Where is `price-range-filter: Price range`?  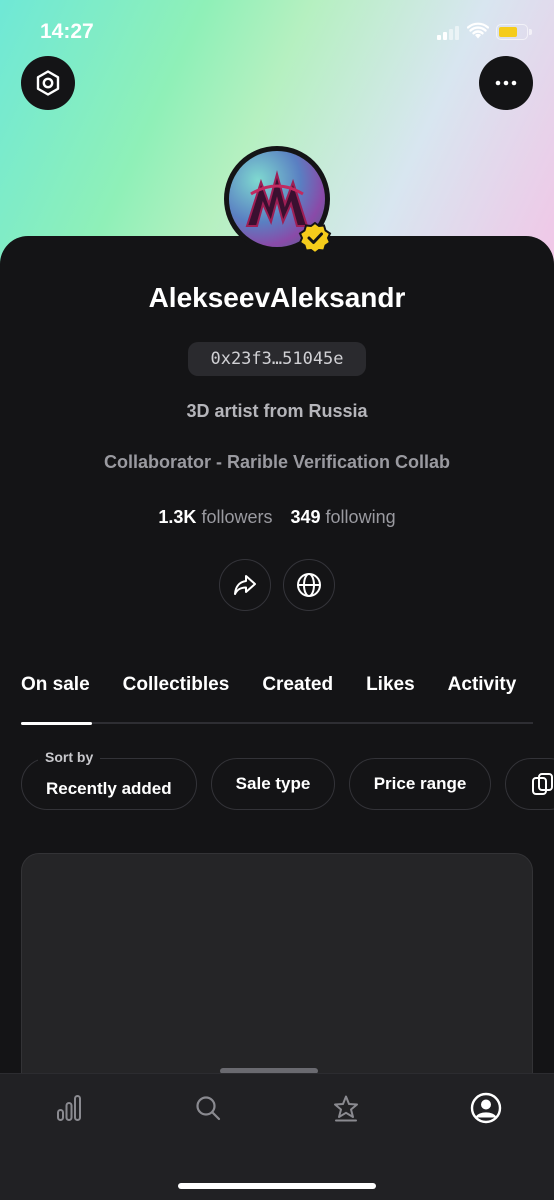 price-range-filter: Price range is located at coordinates (420, 784).